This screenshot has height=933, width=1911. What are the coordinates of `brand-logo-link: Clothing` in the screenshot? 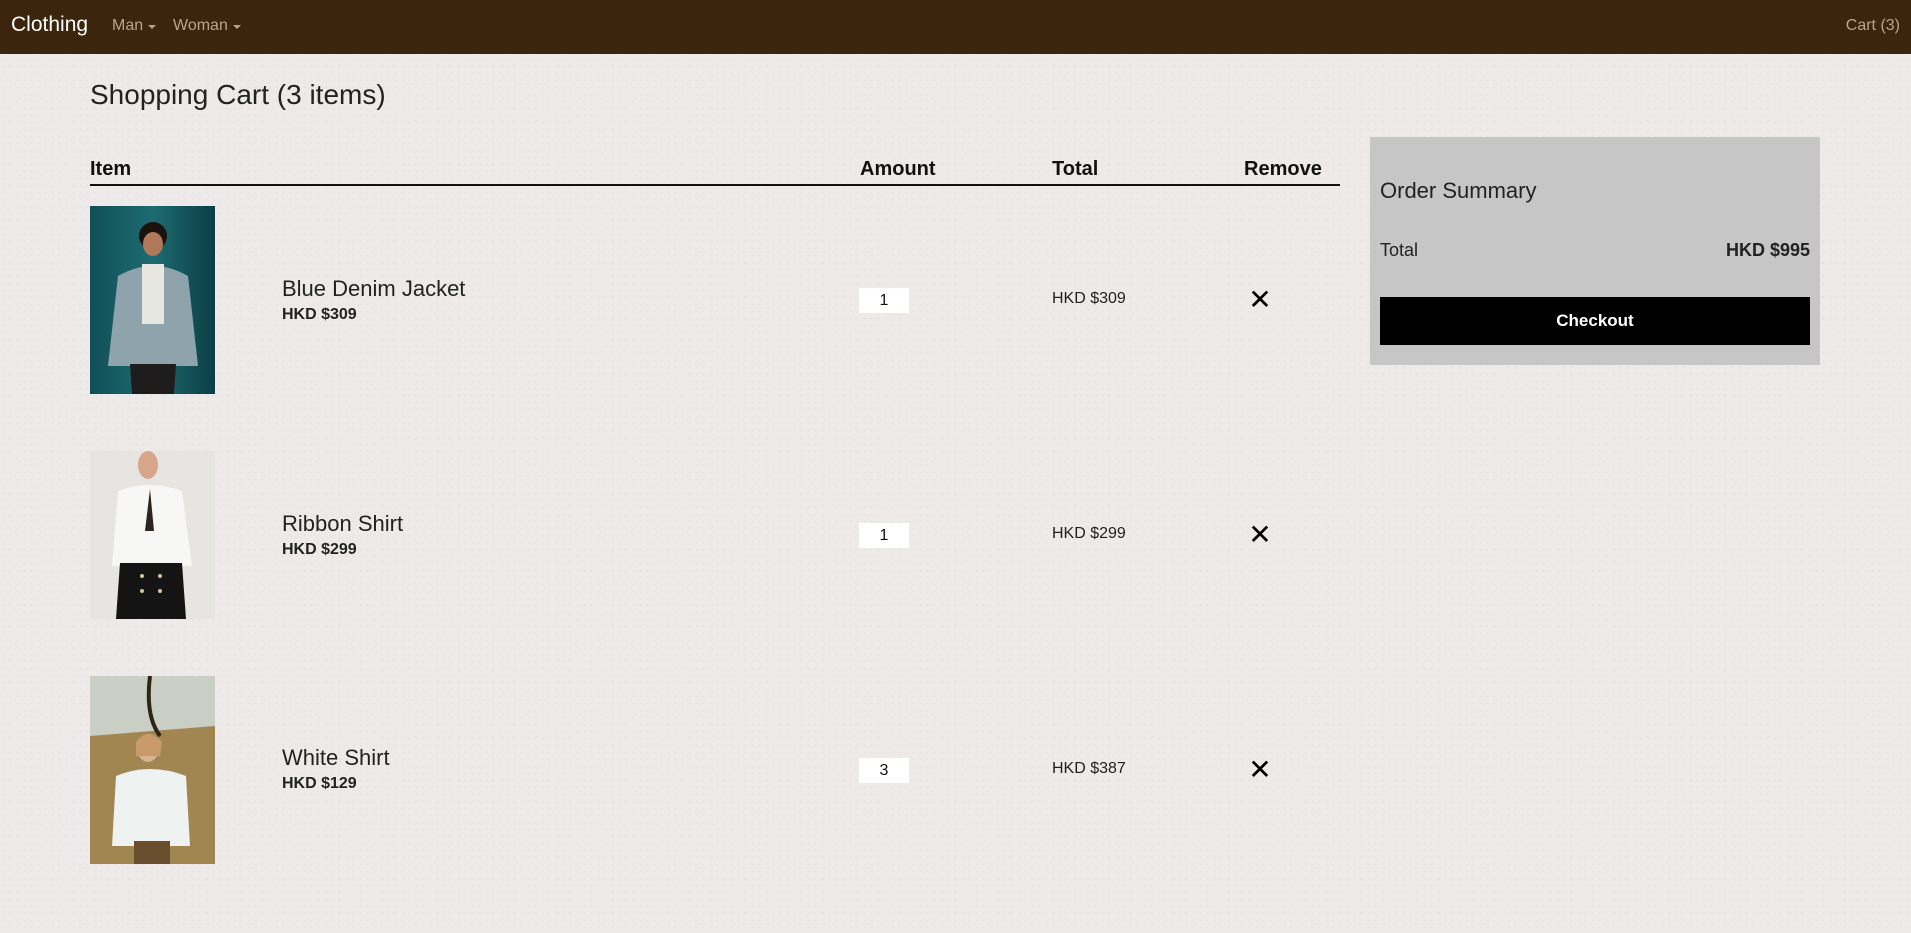 It's located at (49, 25).